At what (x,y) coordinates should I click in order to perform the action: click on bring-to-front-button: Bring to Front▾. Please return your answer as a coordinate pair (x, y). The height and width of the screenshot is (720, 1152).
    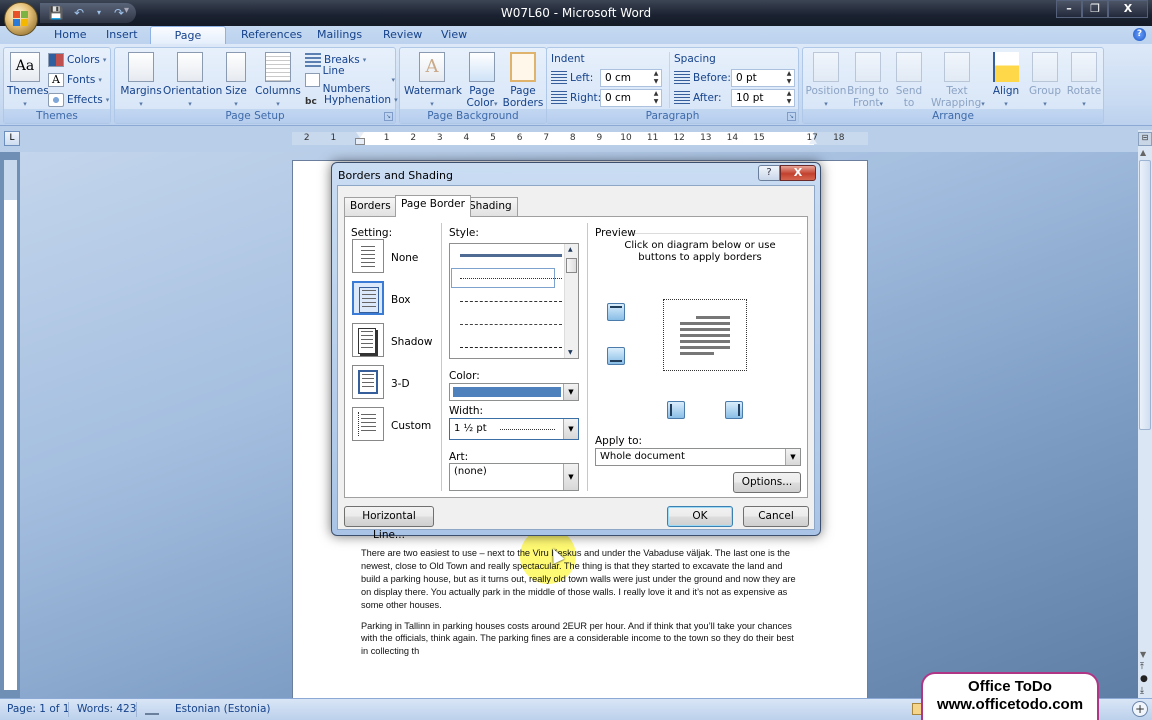
    Looking at the image, I should click on (868, 81).